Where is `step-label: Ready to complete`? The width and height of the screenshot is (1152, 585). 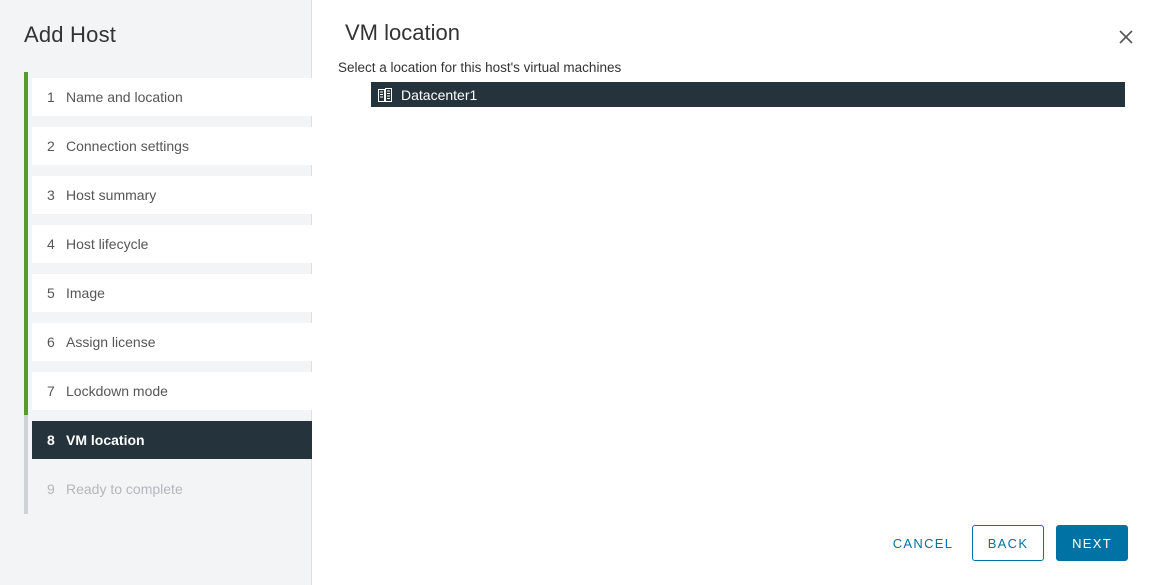 step-label: Ready to complete is located at coordinates (124, 489).